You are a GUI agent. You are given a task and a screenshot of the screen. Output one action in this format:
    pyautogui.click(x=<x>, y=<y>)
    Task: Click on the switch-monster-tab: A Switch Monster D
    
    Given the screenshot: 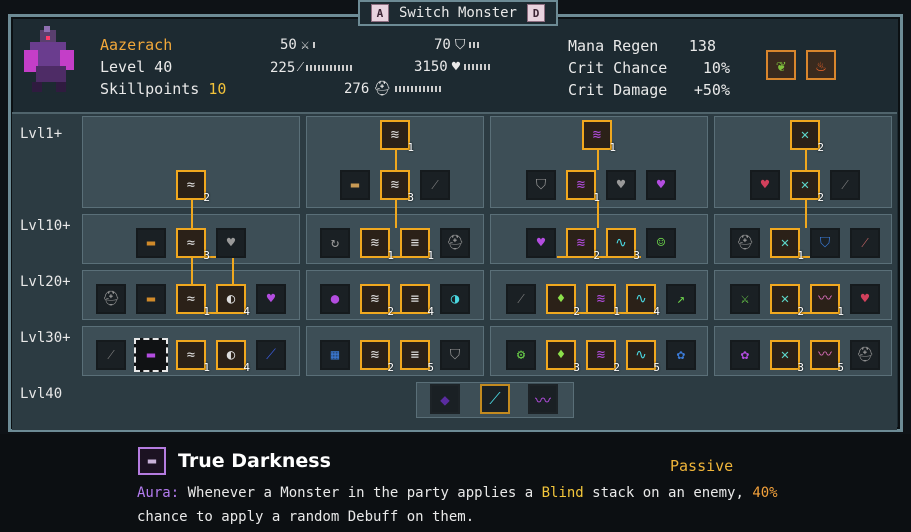 What is the action you would take?
    pyautogui.click(x=458, y=13)
    